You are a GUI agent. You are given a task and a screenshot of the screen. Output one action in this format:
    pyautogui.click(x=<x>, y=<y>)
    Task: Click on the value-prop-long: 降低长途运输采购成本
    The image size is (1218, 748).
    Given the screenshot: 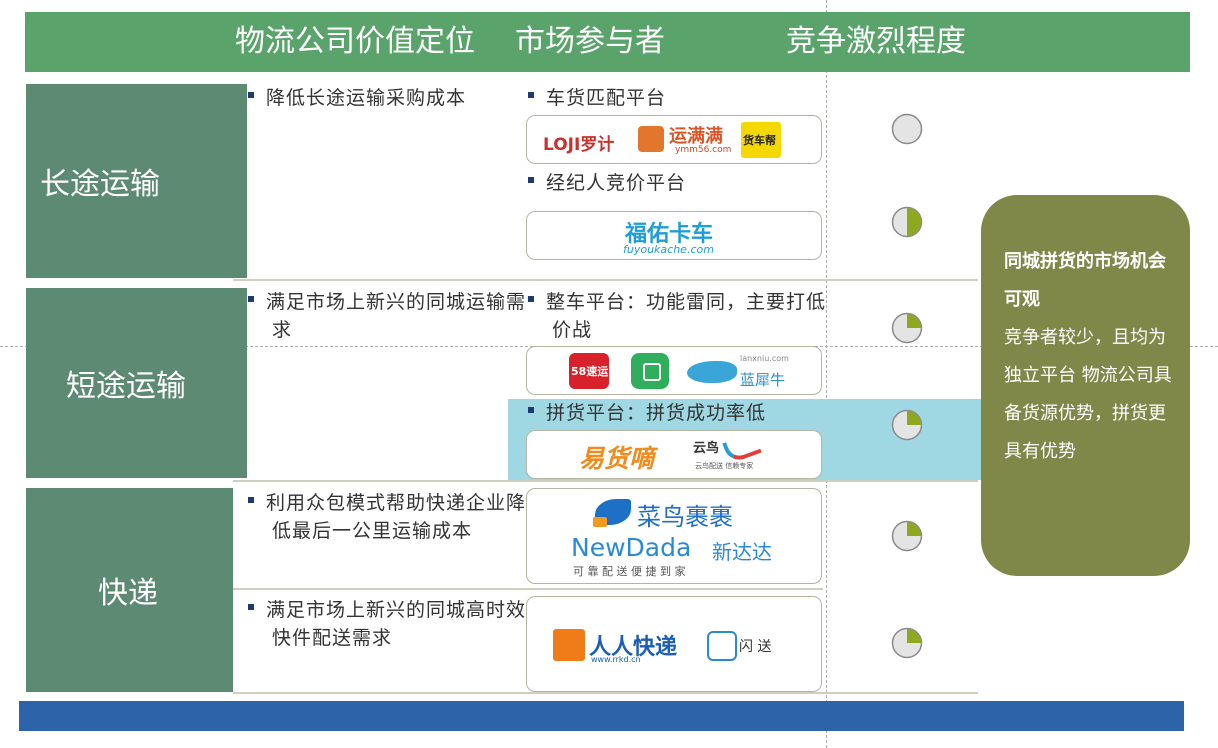 What is the action you would take?
    pyautogui.click(x=379, y=98)
    